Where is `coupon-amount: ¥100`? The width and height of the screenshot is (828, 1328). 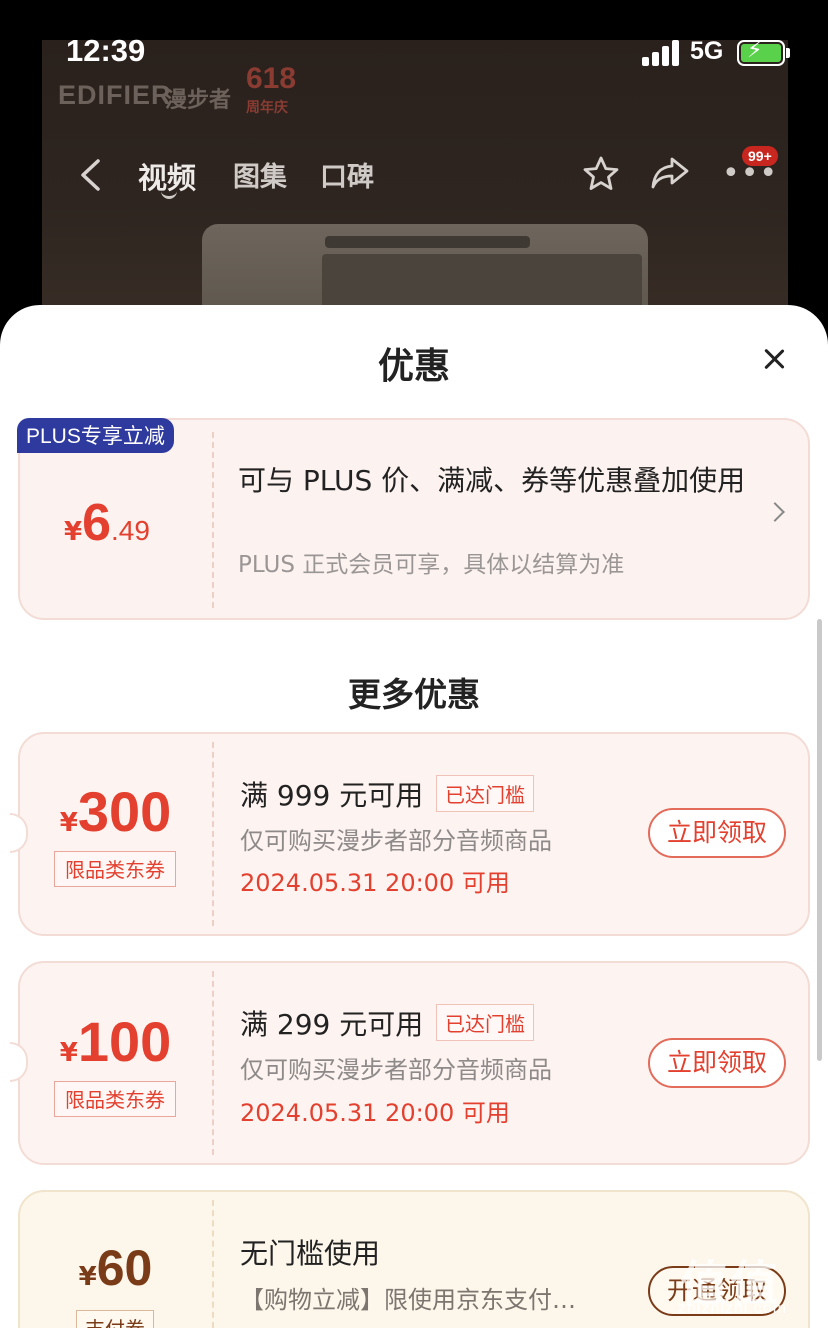 coupon-amount: ¥100 is located at coordinates (115, 1041).